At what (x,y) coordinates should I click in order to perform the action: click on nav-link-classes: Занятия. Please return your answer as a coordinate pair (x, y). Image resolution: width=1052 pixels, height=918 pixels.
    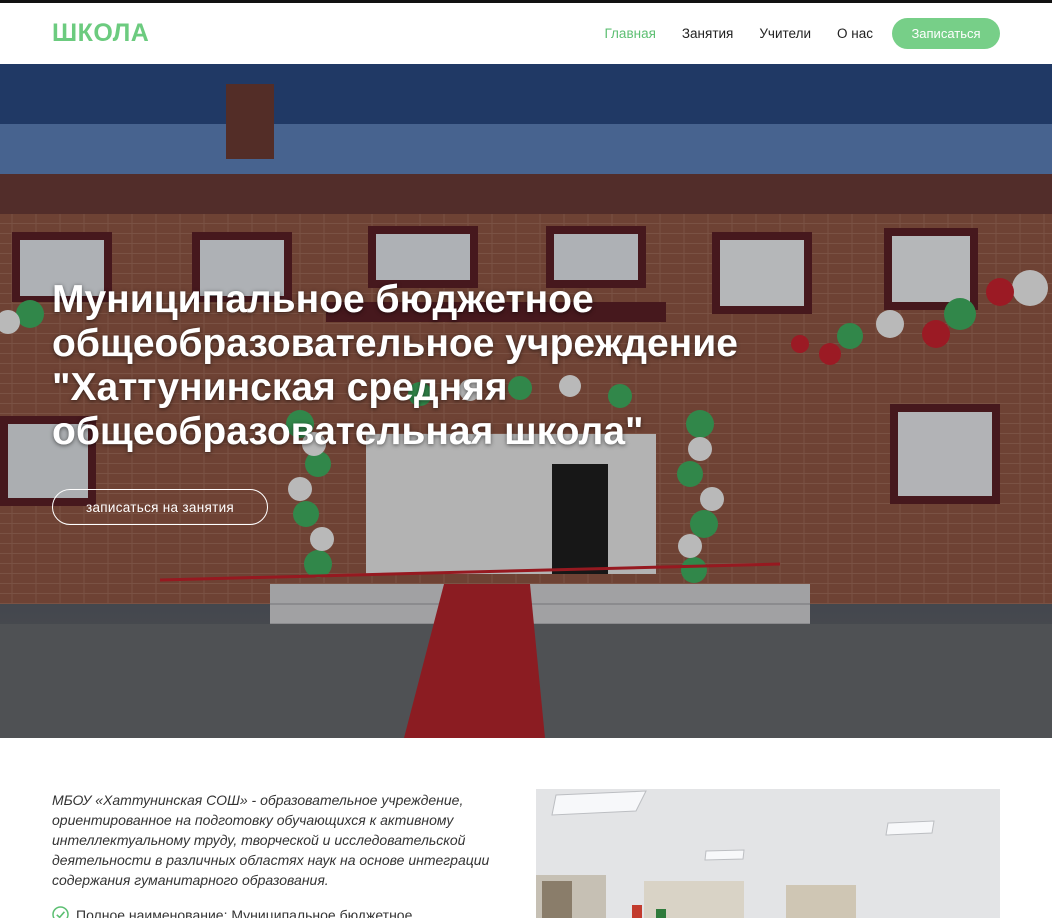
    Looking at the image, I should click on (707, 33).